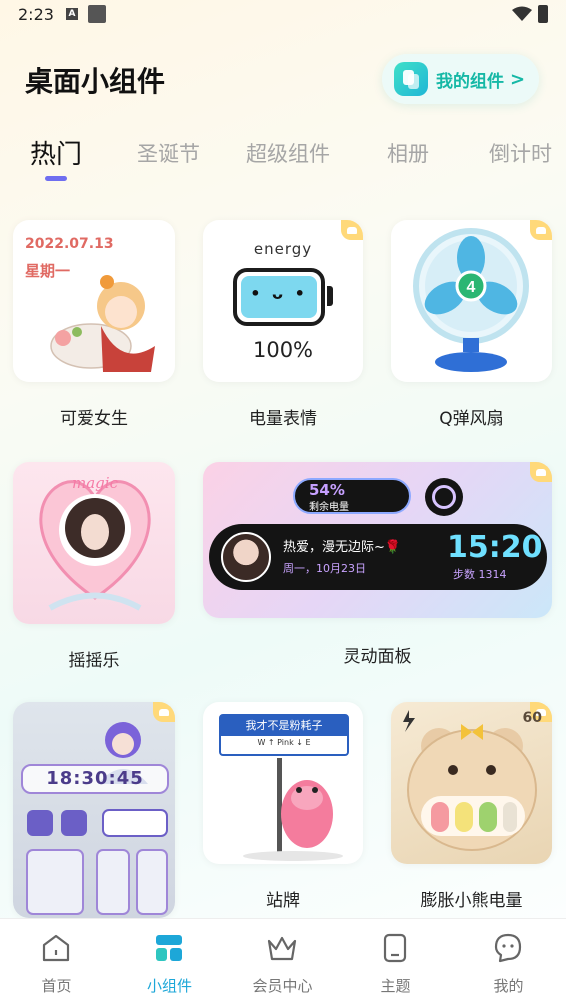 The image size is (566, 1008). What do you see at coordinates (169, 963) in the screenshot?
I see `nav-widgets: 小组件` at bounding box center [169, 963].